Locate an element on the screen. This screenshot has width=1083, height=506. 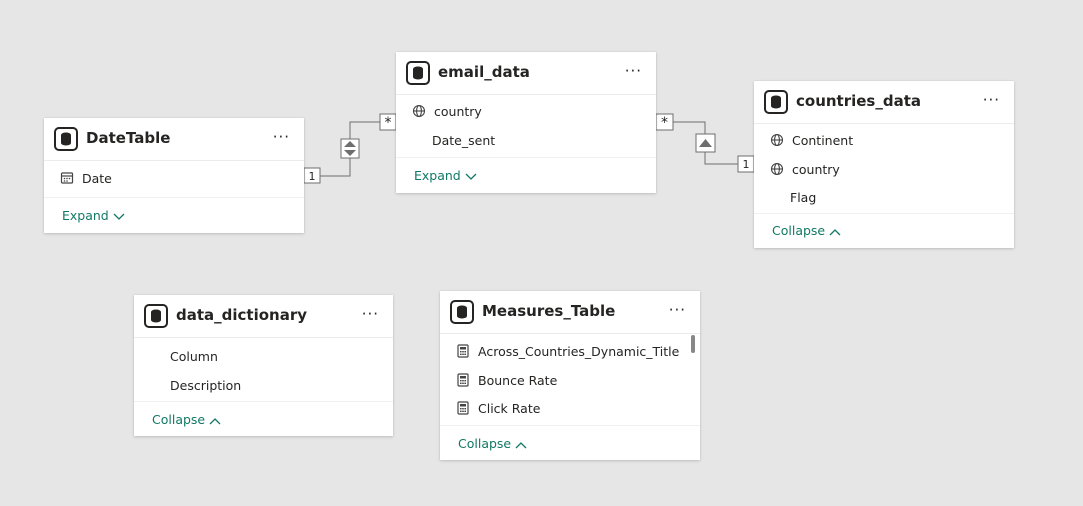
relationship-datetable-email: 1 * is located at coordinates (350, 148).